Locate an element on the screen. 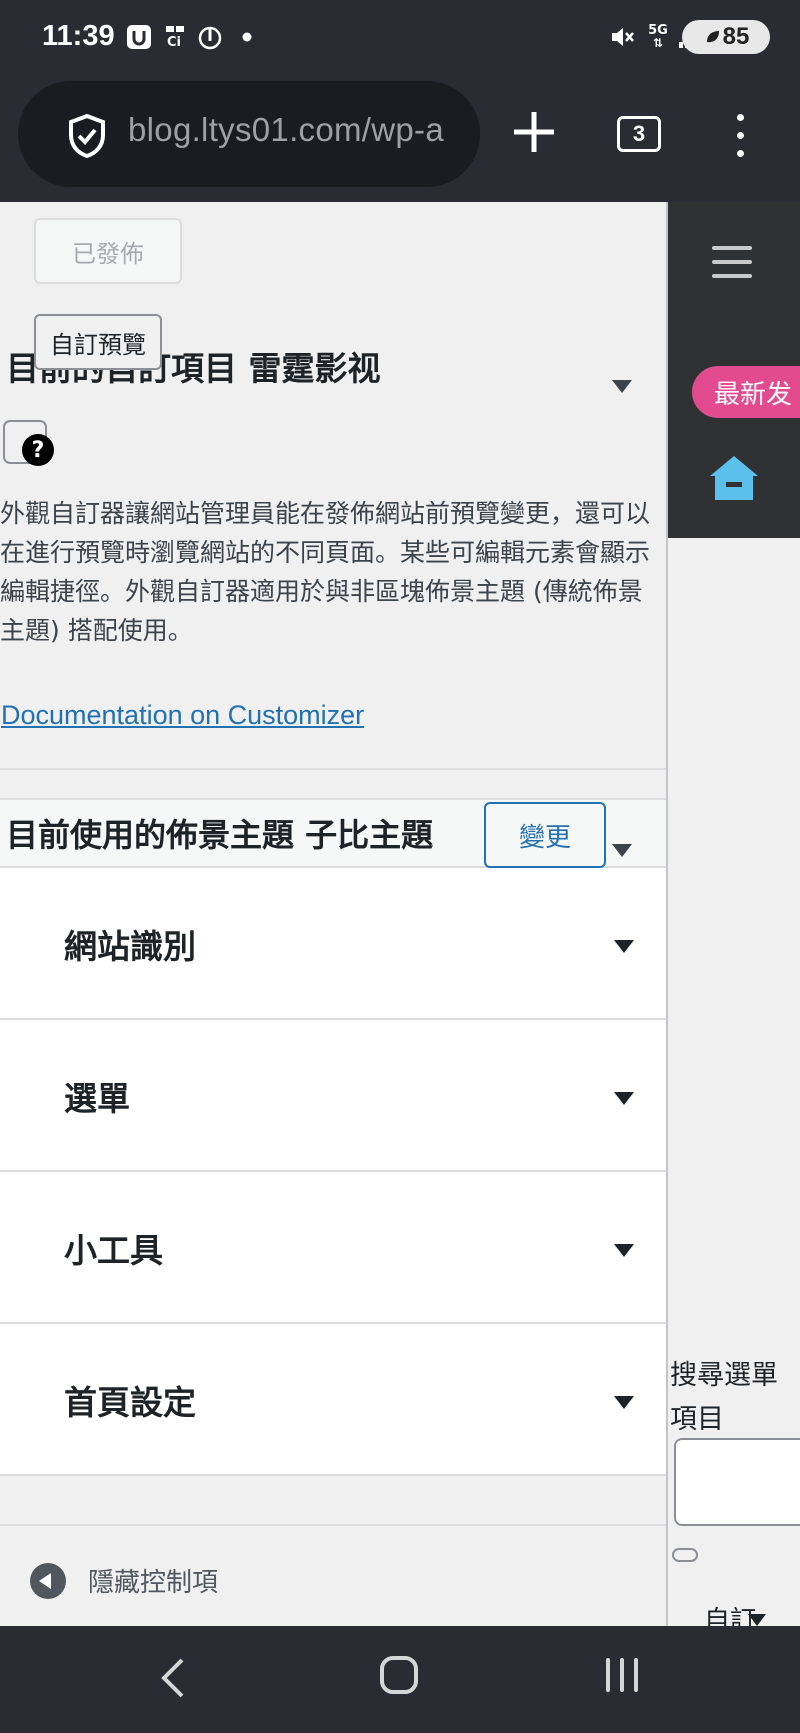 This screenshot has height=1733, width=800. url-fade is located at coordinates (460, 134).